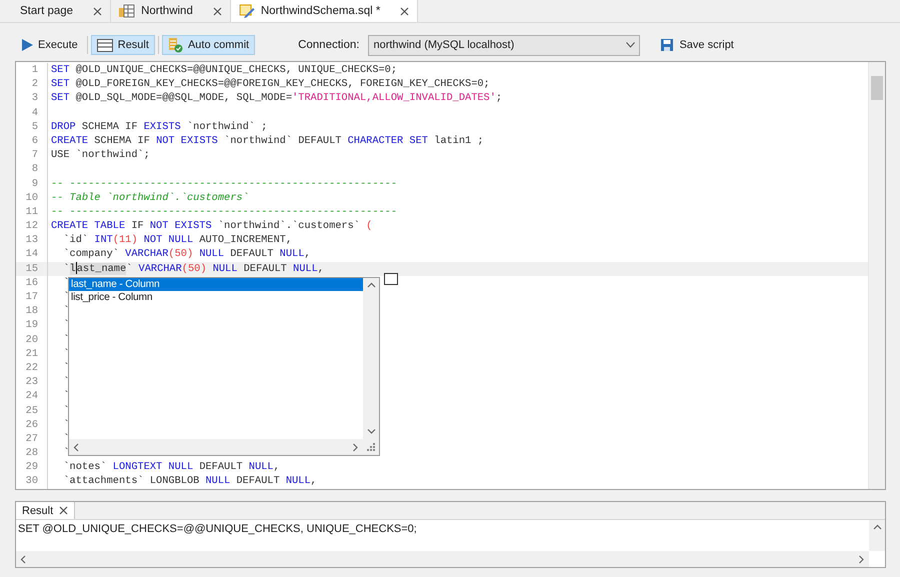 The height and width of the screenshot is (577, 900). I want to click on line-number: 2, so click(32, 84).